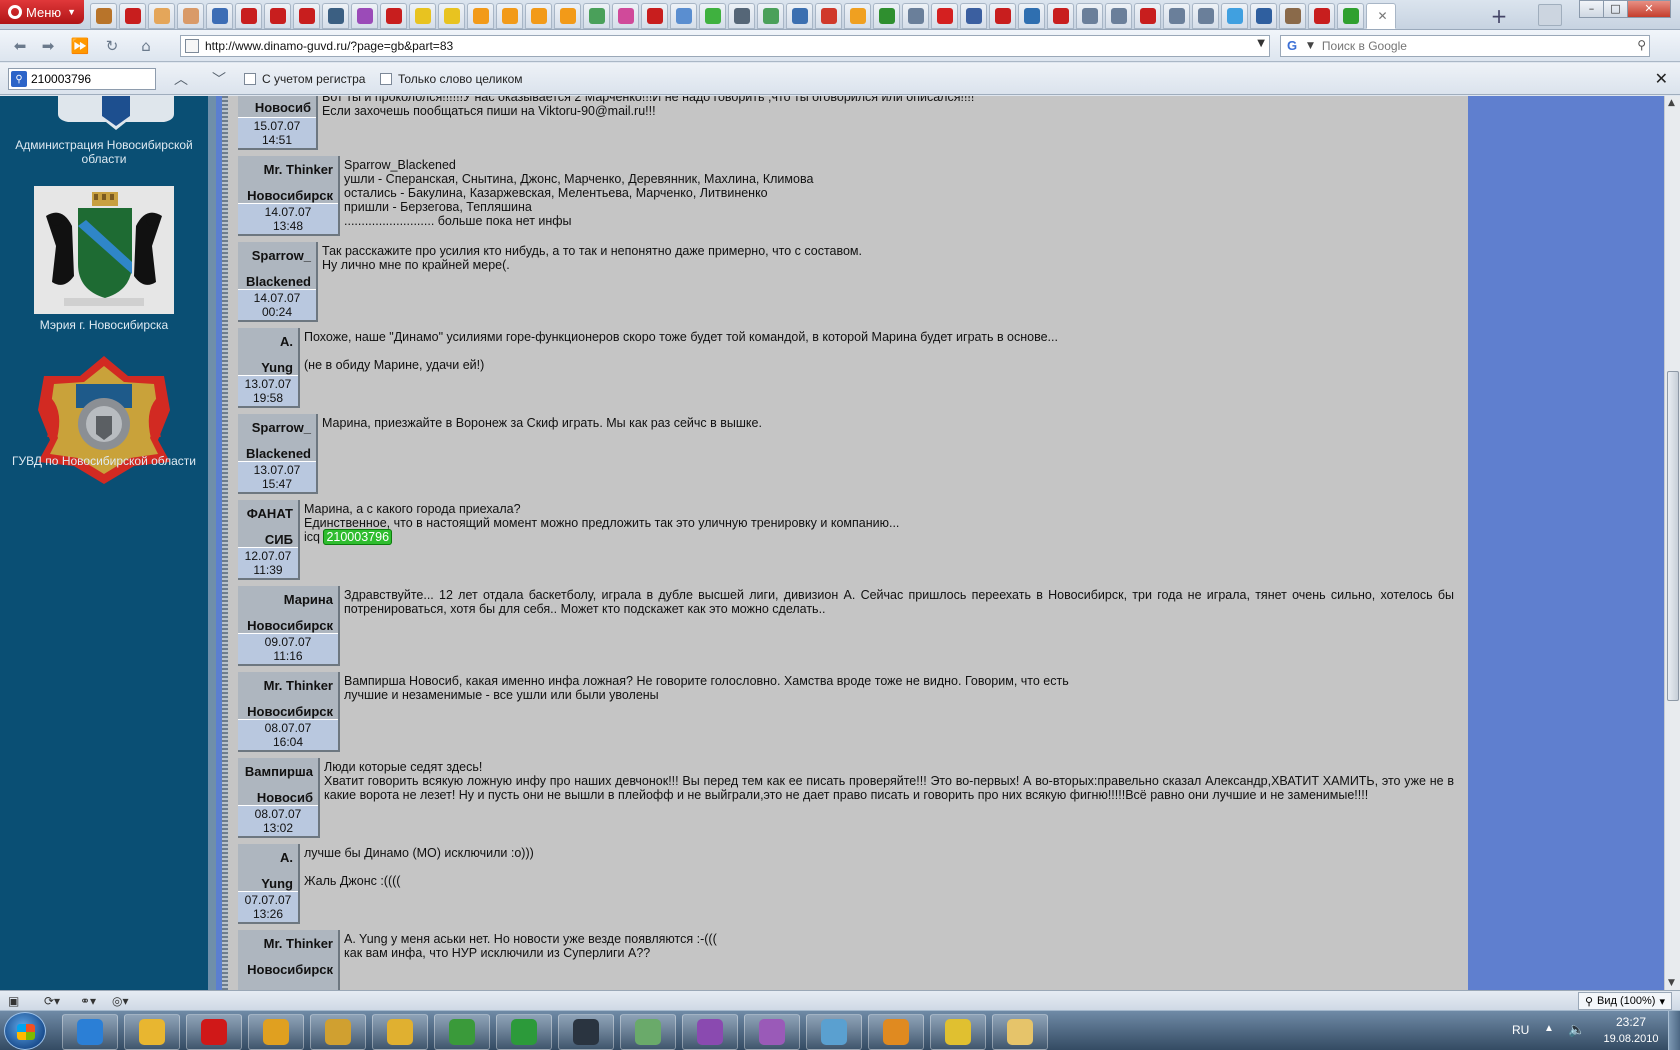 The image size is (1680, 1050). Describe the element at coordinates (20, 46) in the screenshot. I see `back-button: ⬅` at that location.